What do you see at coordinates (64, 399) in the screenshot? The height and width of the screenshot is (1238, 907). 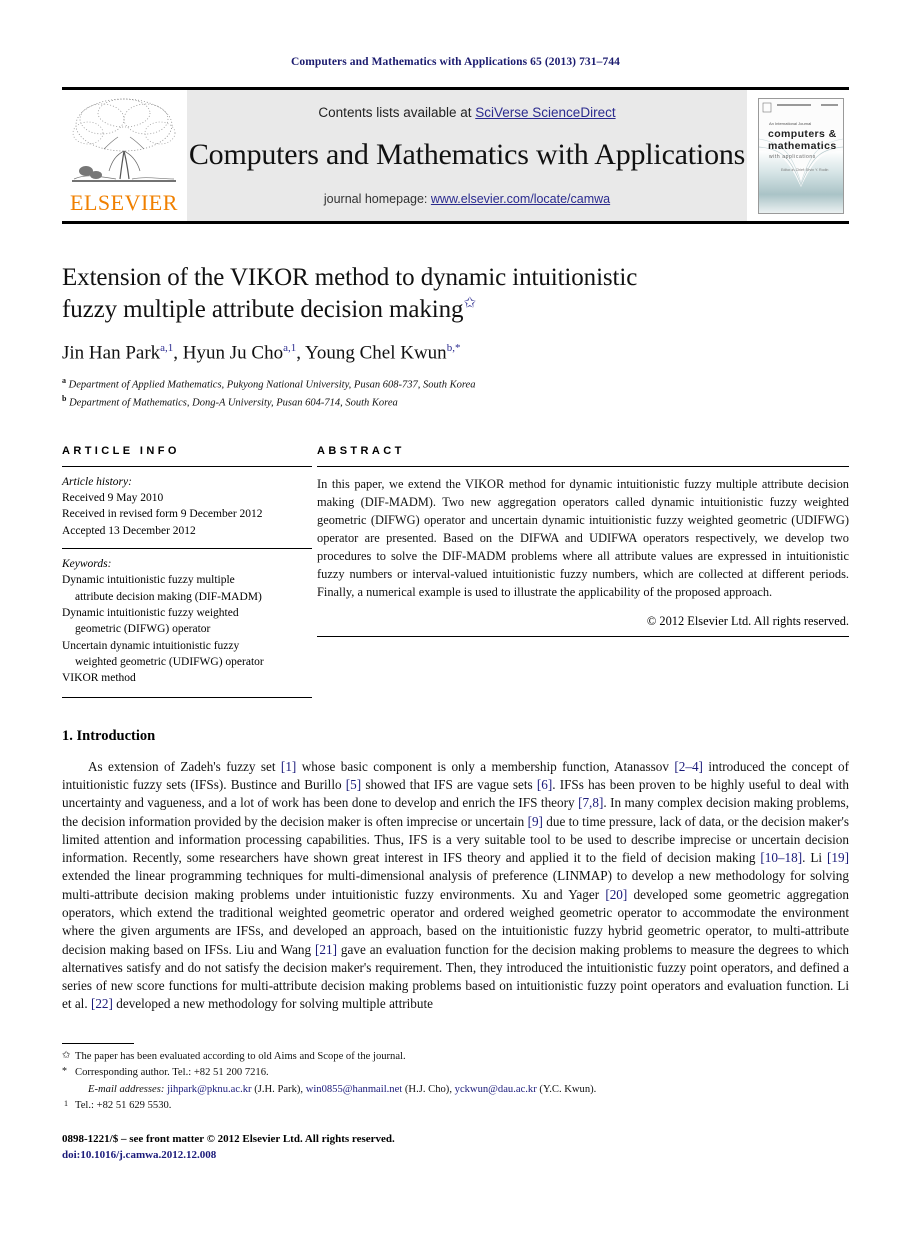 I see `affiliation-marker-b: b` at bounding box center [64, 399].